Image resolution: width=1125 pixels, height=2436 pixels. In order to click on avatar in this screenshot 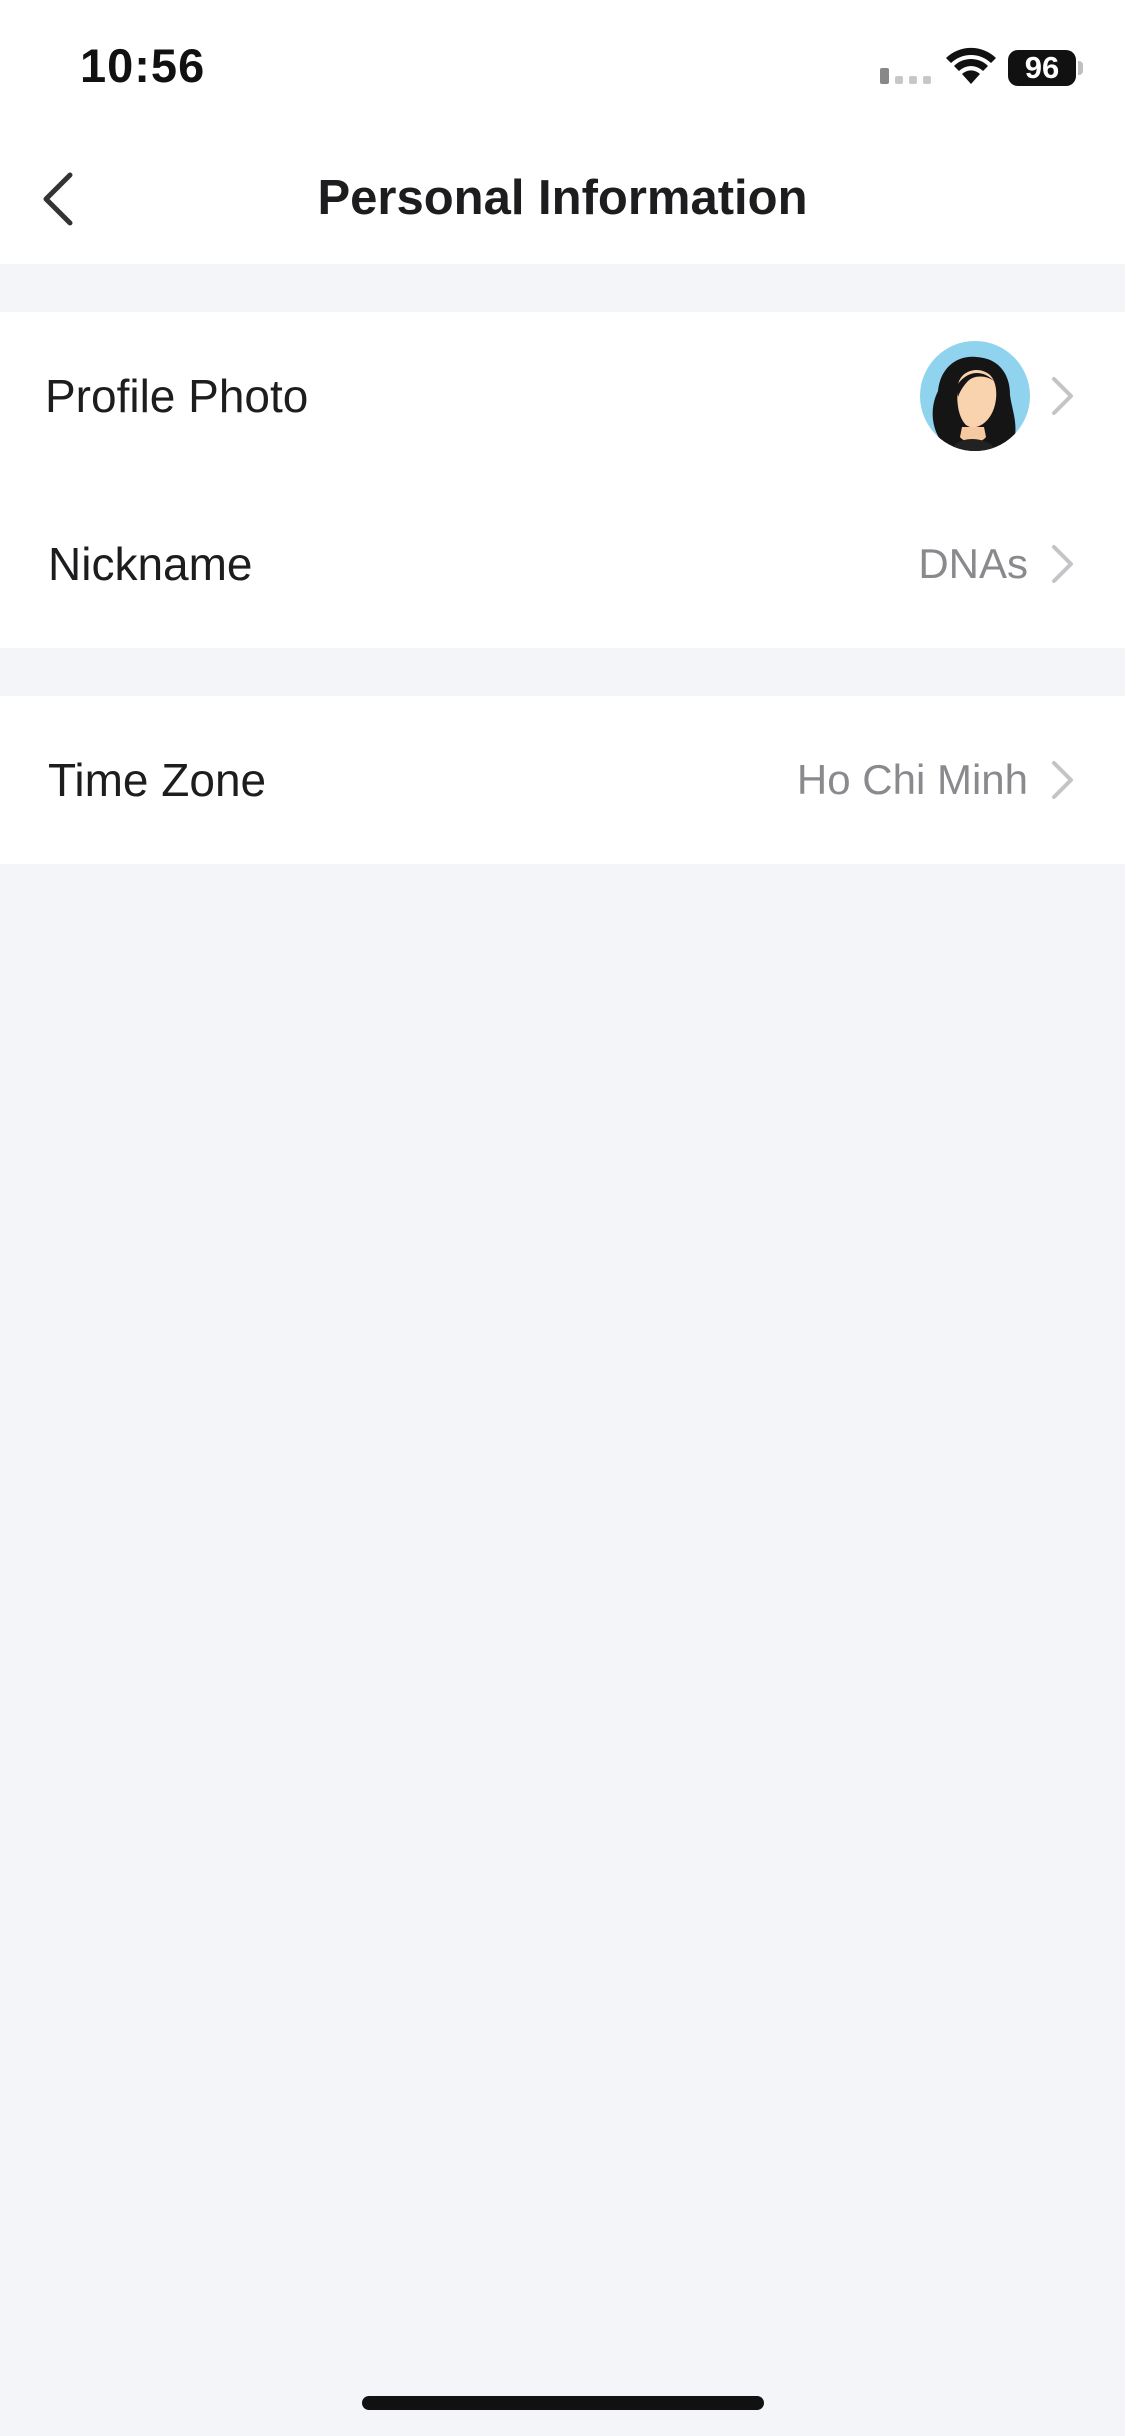, I will do `click(975, 396)`.